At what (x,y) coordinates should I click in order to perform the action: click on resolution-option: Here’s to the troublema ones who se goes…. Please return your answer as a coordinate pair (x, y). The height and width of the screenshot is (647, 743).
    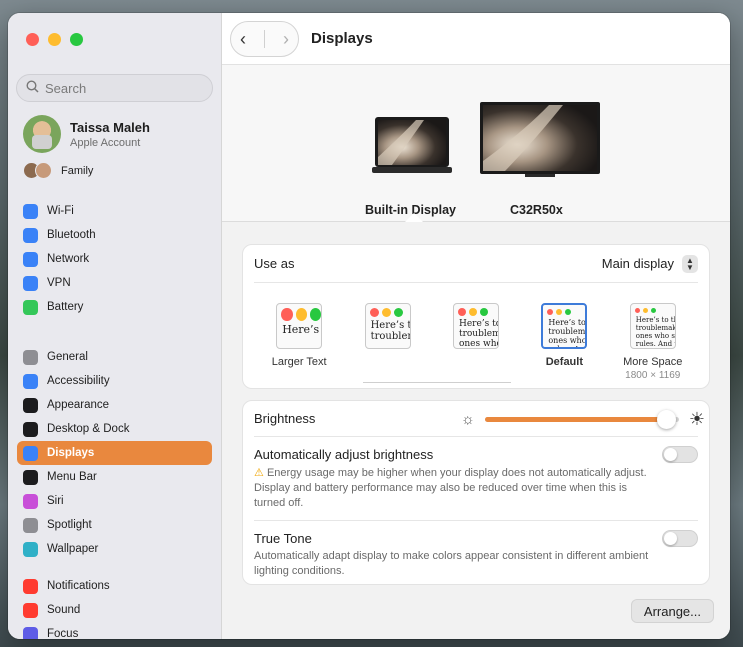
    Looking at the image, I should click on (476, 342).